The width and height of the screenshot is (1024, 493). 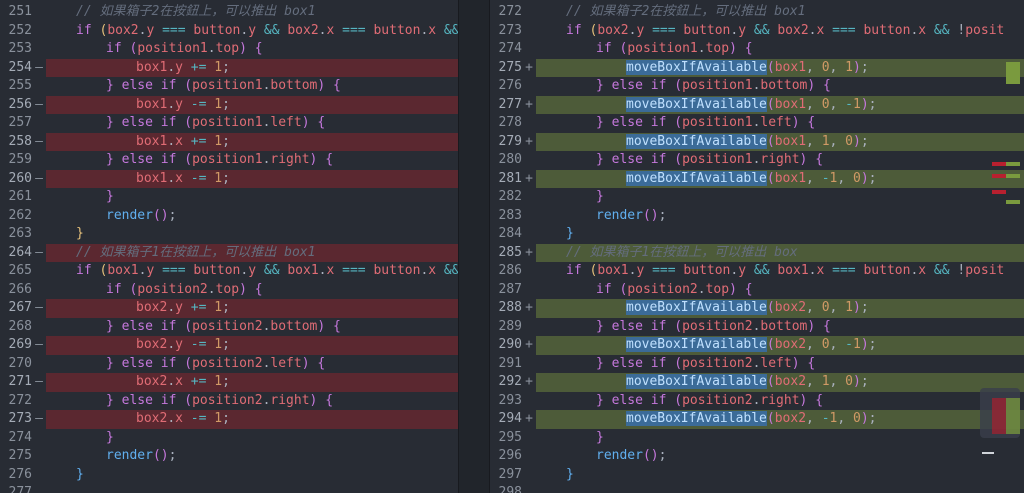 I want to click on code-line: 296 render();, so click(x=757, y=456).